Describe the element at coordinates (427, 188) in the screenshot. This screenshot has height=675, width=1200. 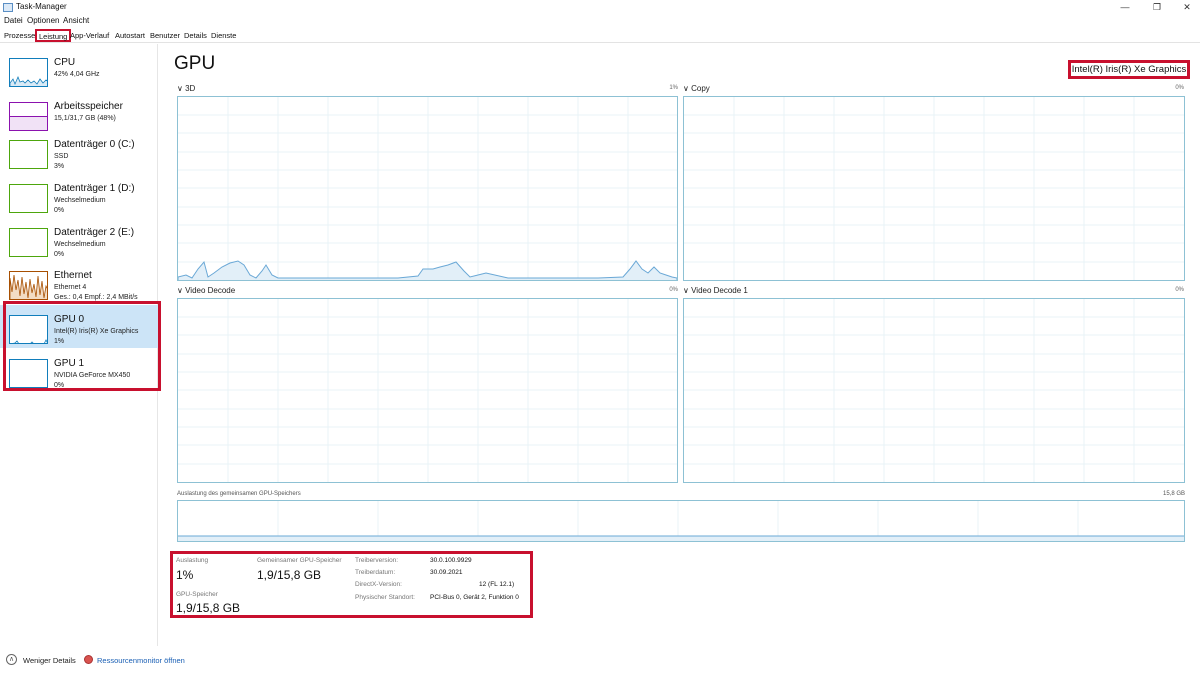
I see `engine-graph-3d` at that location.